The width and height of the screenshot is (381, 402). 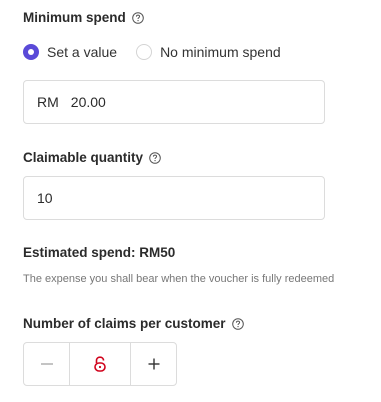 What do you see at coordinates (48, 102) in the screenshot?
I see `currency-prefix: RM` at bounding box center [48, 102].